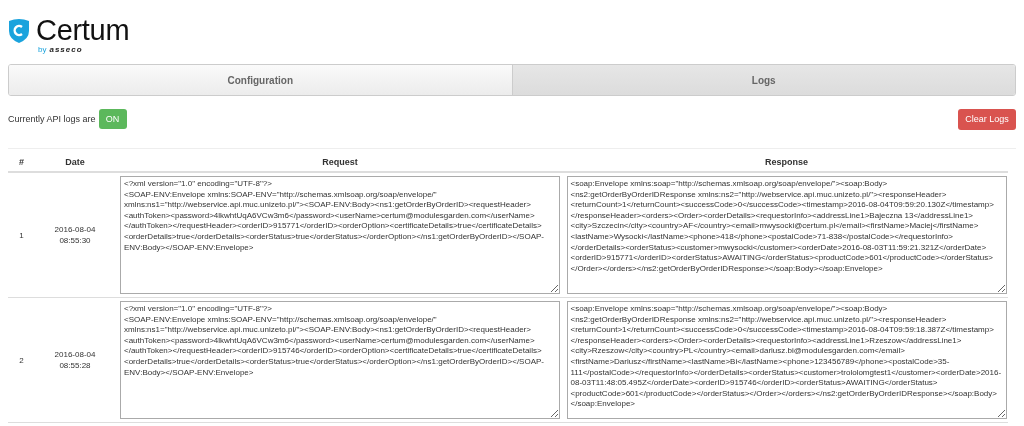 This screenshot has width=1024, height=426. What do you see at coordinates (21, 360) in the screenshot?
I see `row-number: 2` at bounding box center [21, 360].